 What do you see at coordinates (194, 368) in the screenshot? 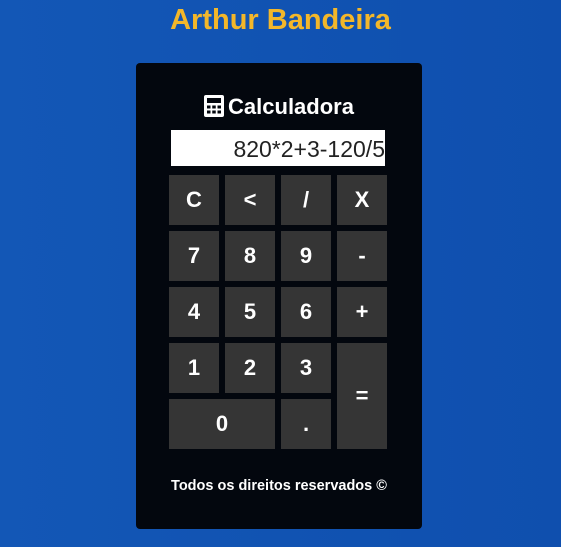
I see `digit-1-button: 1` at bounding box center [194, 368].